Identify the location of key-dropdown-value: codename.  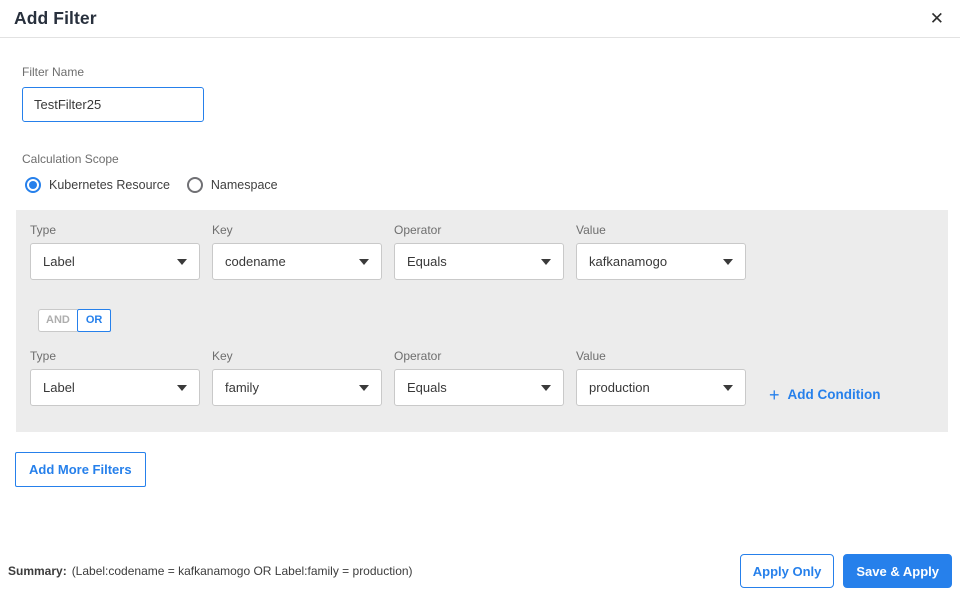
(255, 261).